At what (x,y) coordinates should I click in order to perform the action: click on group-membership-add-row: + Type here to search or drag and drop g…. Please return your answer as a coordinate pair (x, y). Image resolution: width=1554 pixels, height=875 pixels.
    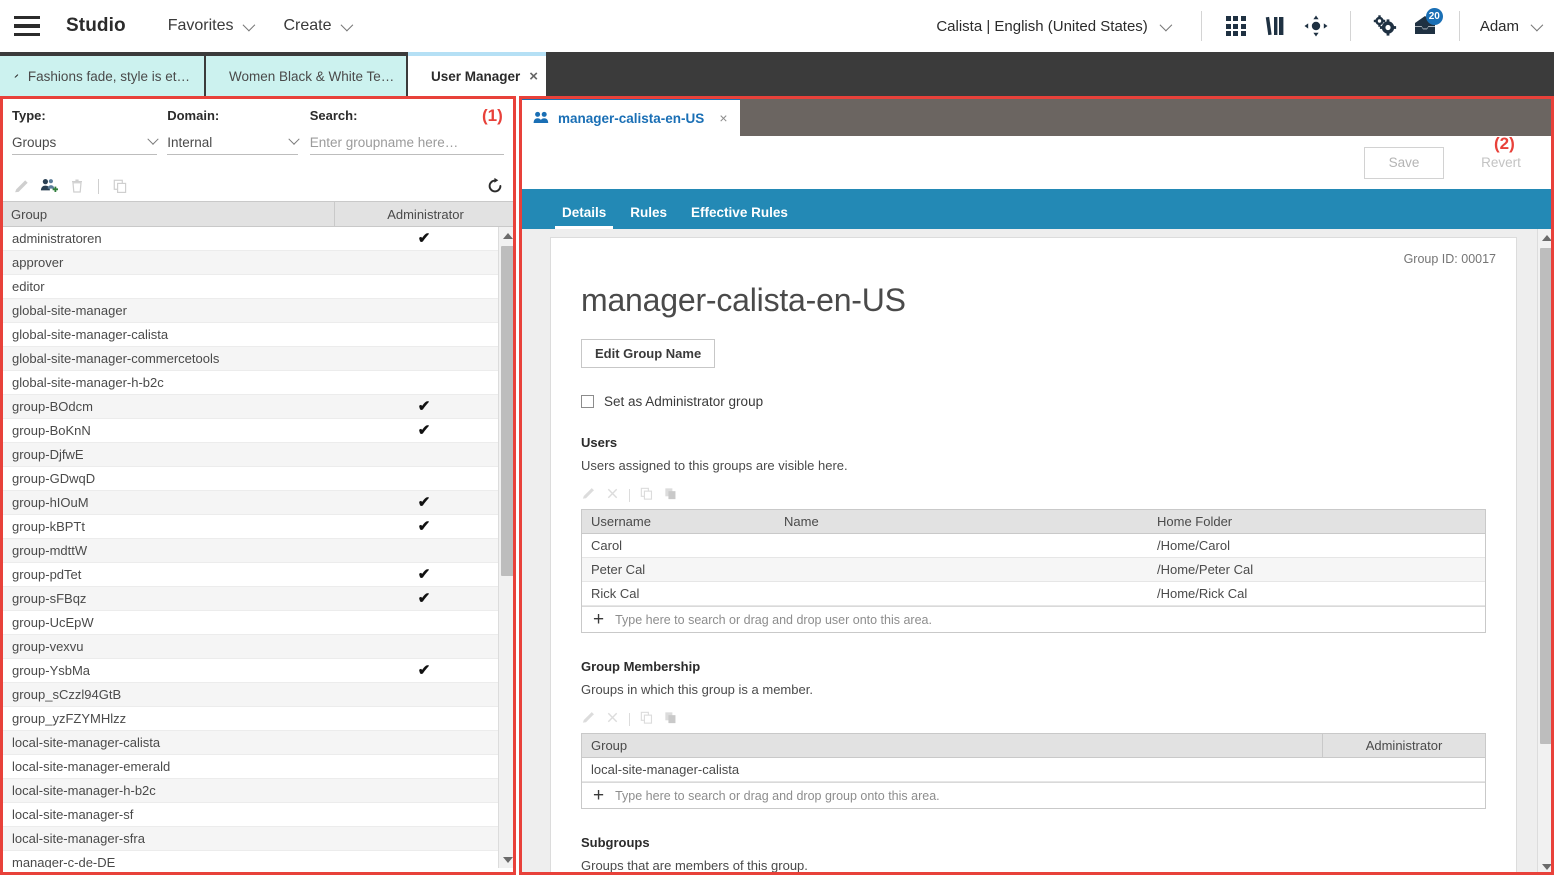
    Looking at the image, I should click on (1033, 795).